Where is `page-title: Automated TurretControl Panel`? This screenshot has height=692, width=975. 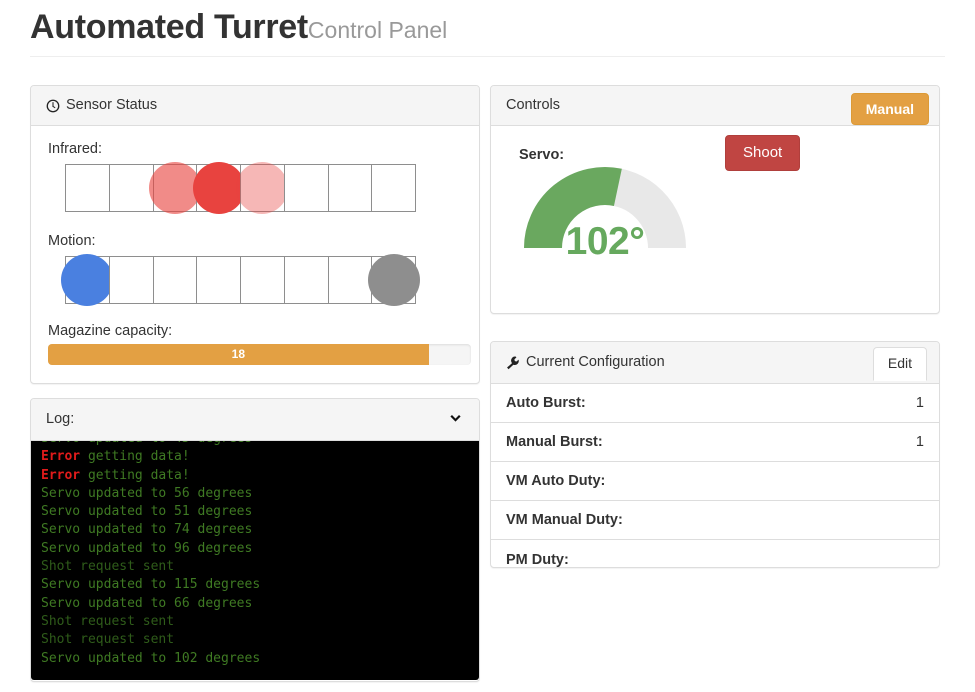
page-title: Automated TurretControl Panel is located at coordinates (487, 27).